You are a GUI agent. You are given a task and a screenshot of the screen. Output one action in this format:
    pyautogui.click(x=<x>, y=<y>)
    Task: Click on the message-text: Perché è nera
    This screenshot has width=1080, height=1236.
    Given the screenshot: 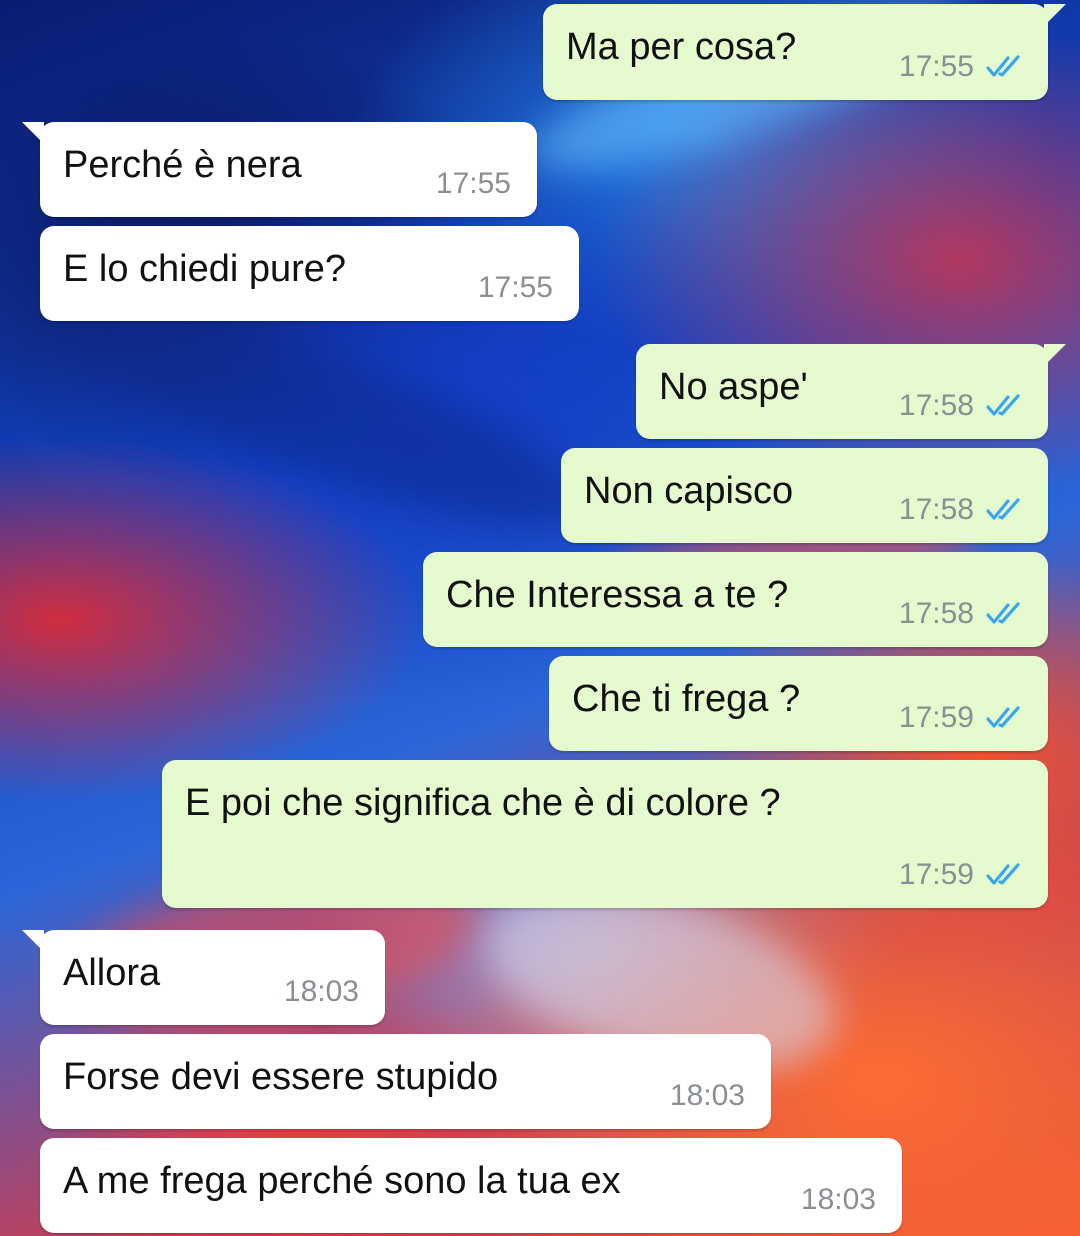 What is the action you would take?
    pyautogui.click(x=182, y=165)
    